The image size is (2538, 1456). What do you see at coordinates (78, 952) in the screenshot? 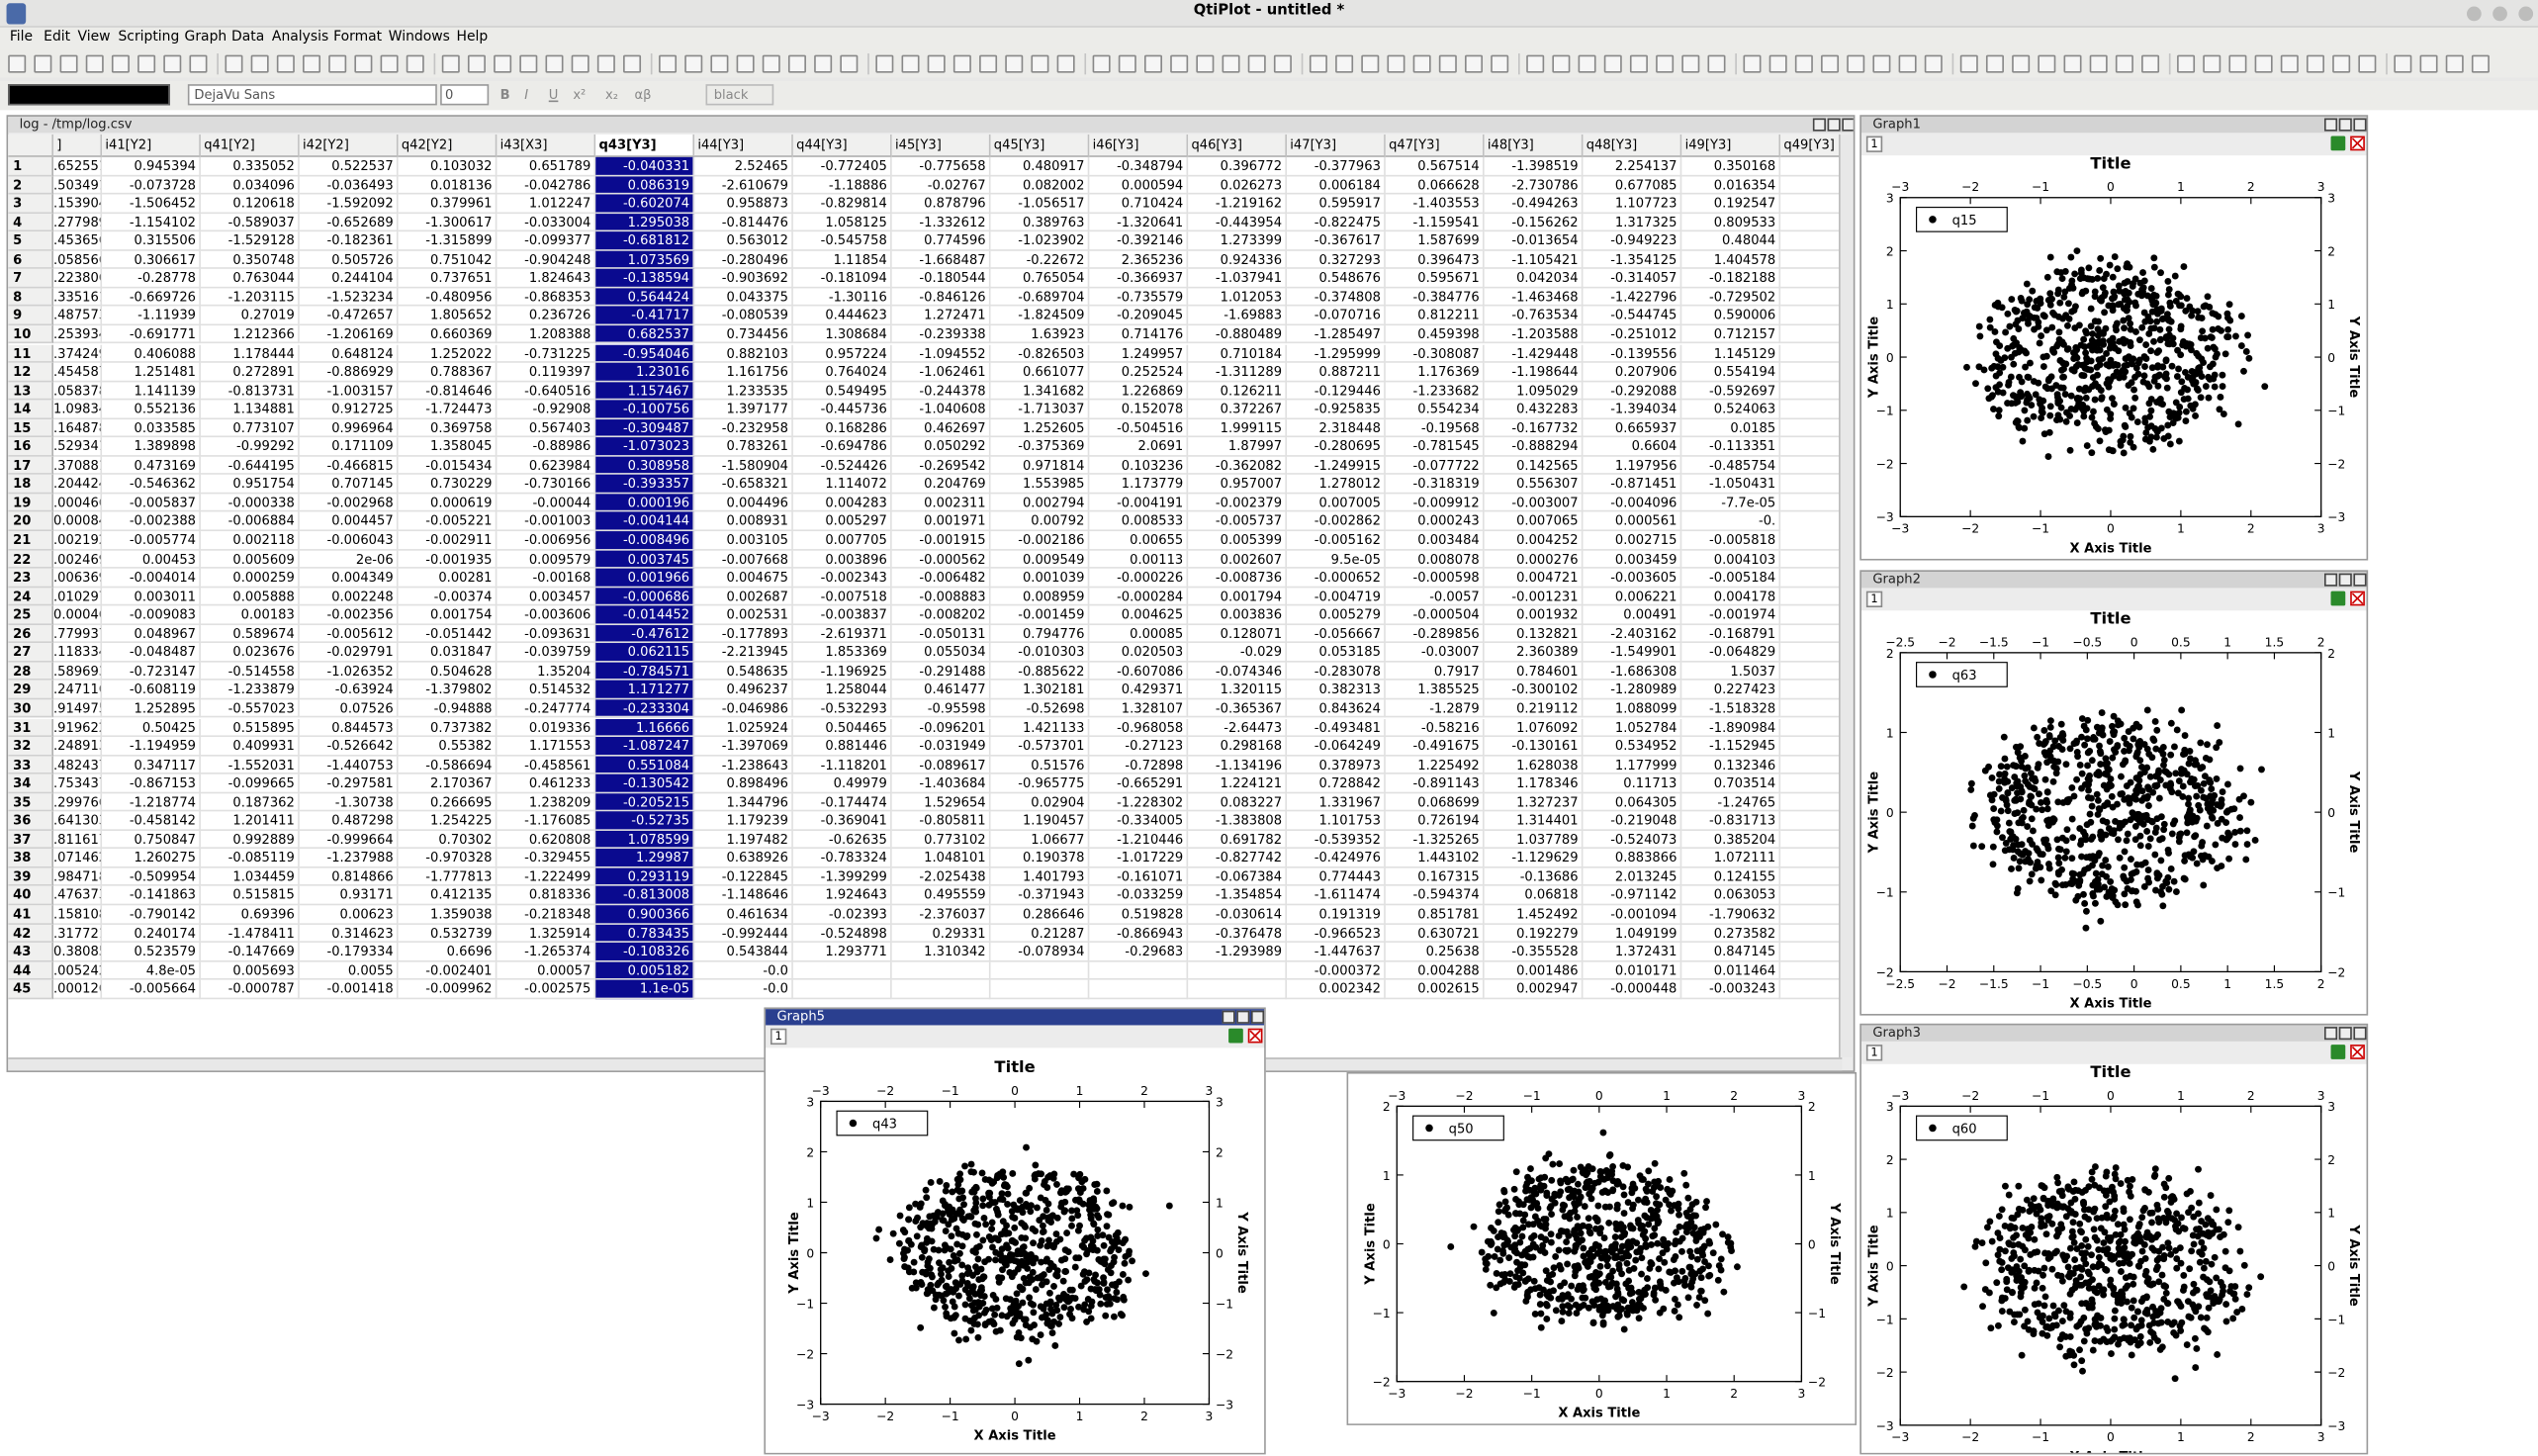
I see `table-cell: 0.38085` at bounding box center [78, 952].